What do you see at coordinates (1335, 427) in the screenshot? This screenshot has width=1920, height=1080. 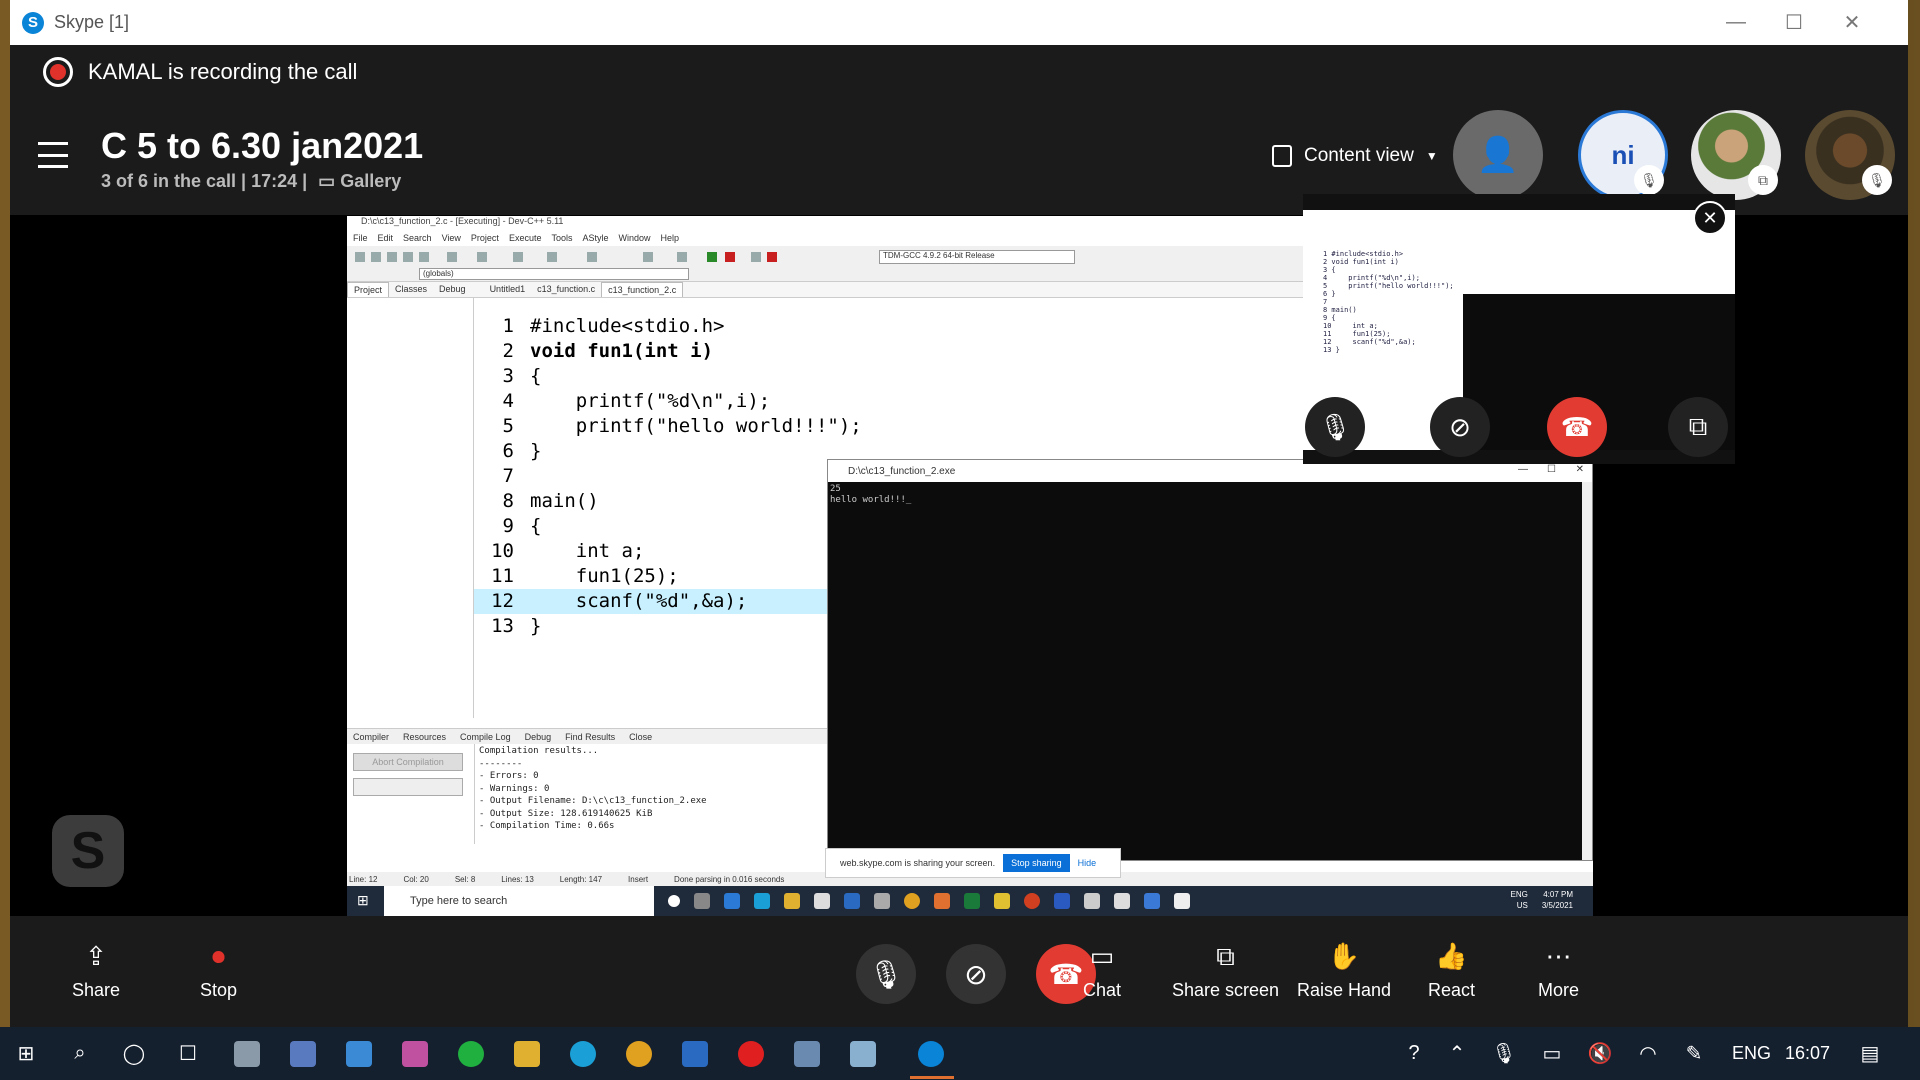 I see `preview-mic-off-icon: 🎙` at bounding box center [1335, 427].